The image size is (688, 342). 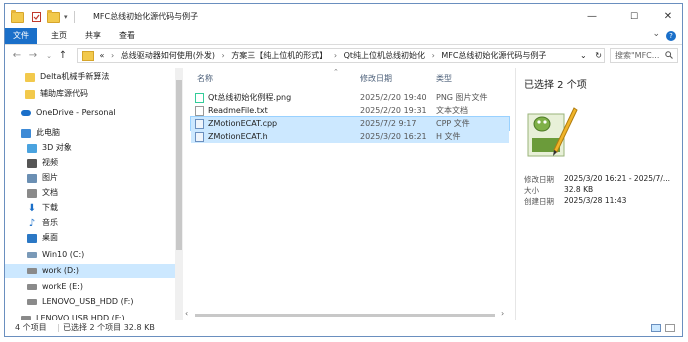 What do you see at coordinates (555, 85) in the screenshot?
I see `details-title: 已选择 2 个项` at bounding box center [555, 85].